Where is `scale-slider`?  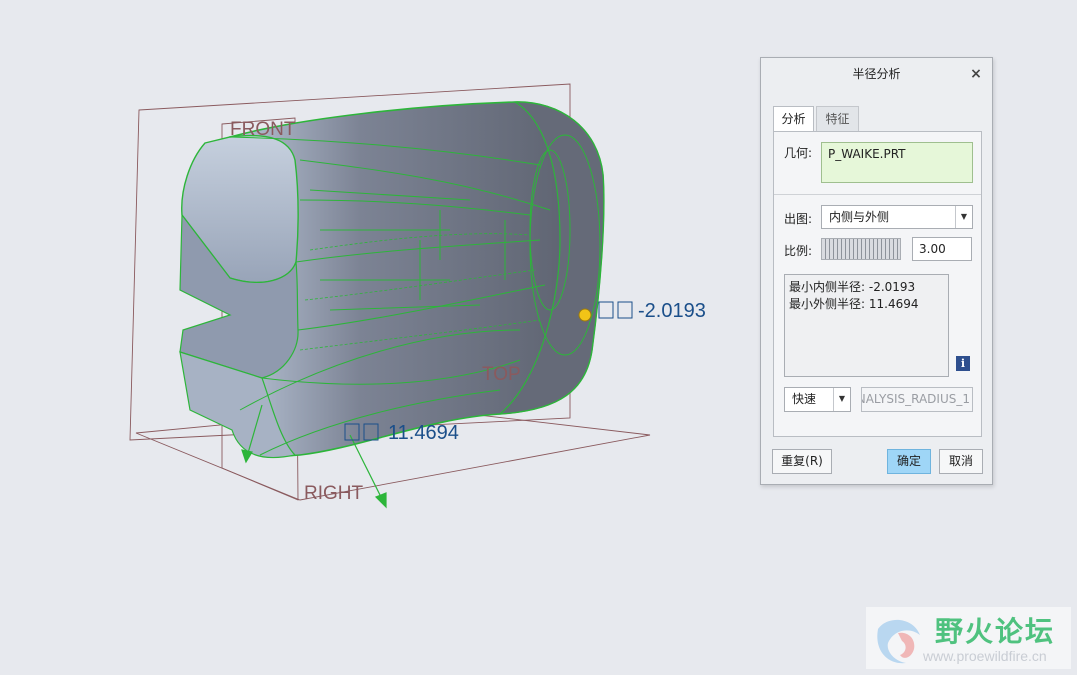
scale-slider is located at coordinates (861, 249).